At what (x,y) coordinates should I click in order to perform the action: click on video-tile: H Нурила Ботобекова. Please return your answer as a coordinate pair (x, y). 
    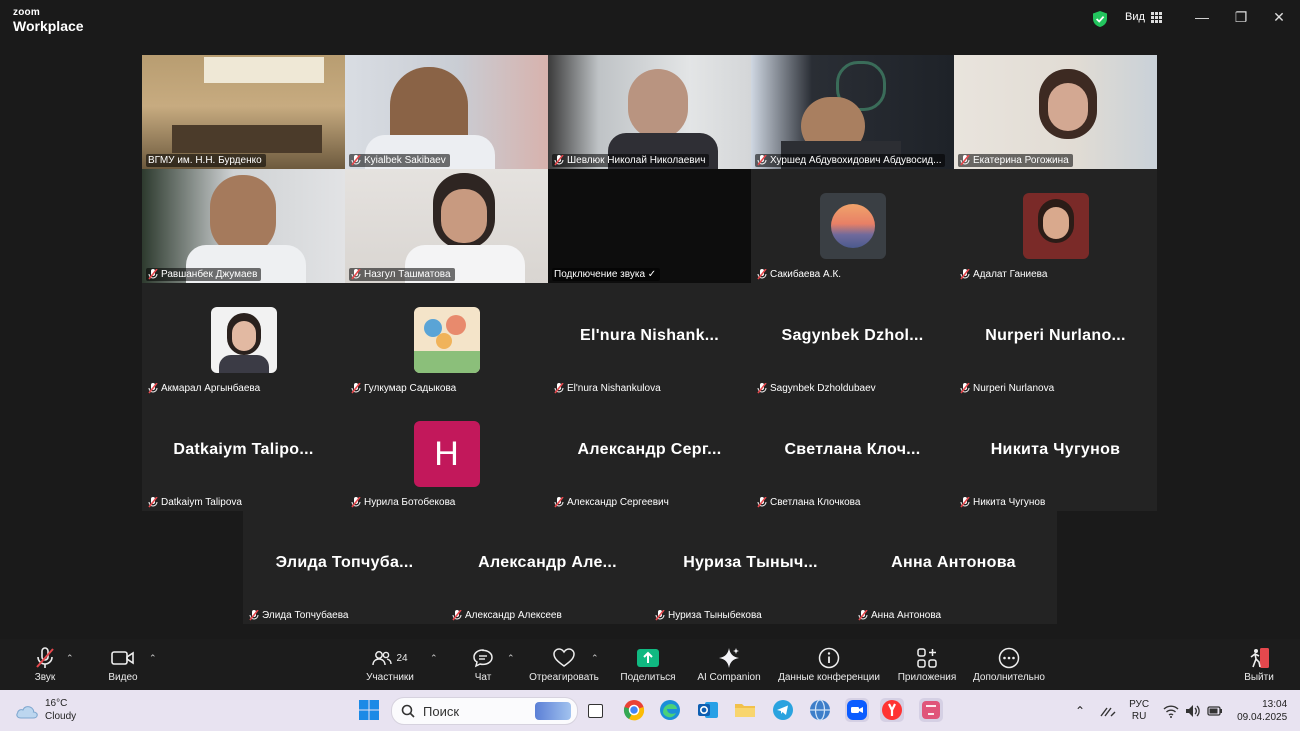
    Looking at the image, I should click on (446, 454).